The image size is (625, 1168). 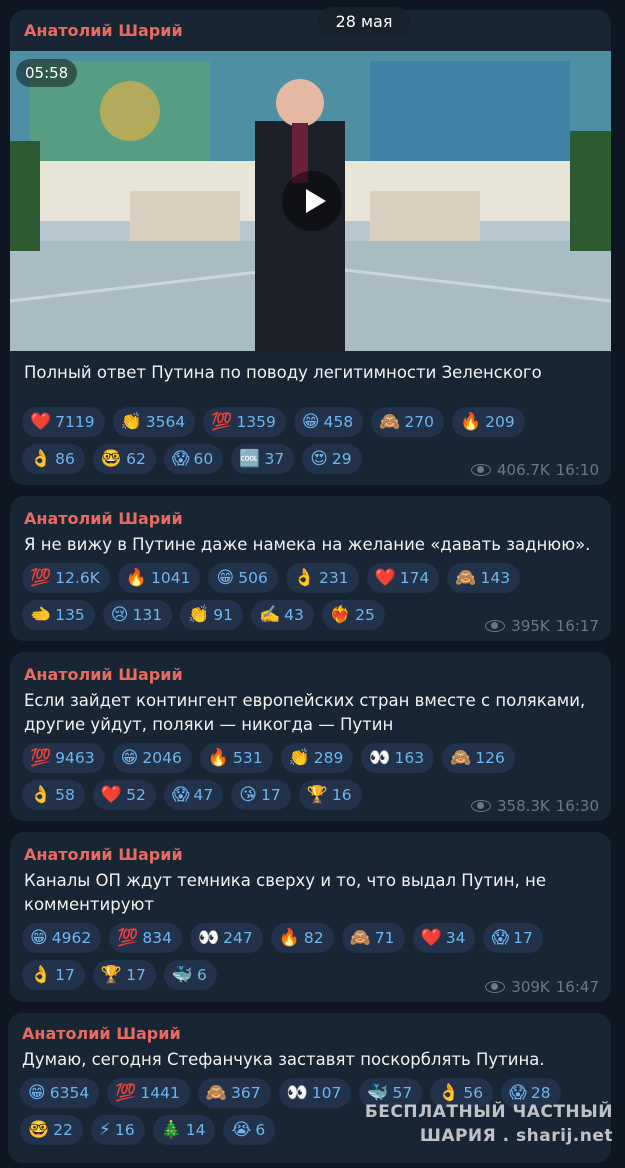 What do you see at coordinates (332, 458) in the screenshot?
I see `reaction-chip: 😍 29` at bounding box center [332, 458].